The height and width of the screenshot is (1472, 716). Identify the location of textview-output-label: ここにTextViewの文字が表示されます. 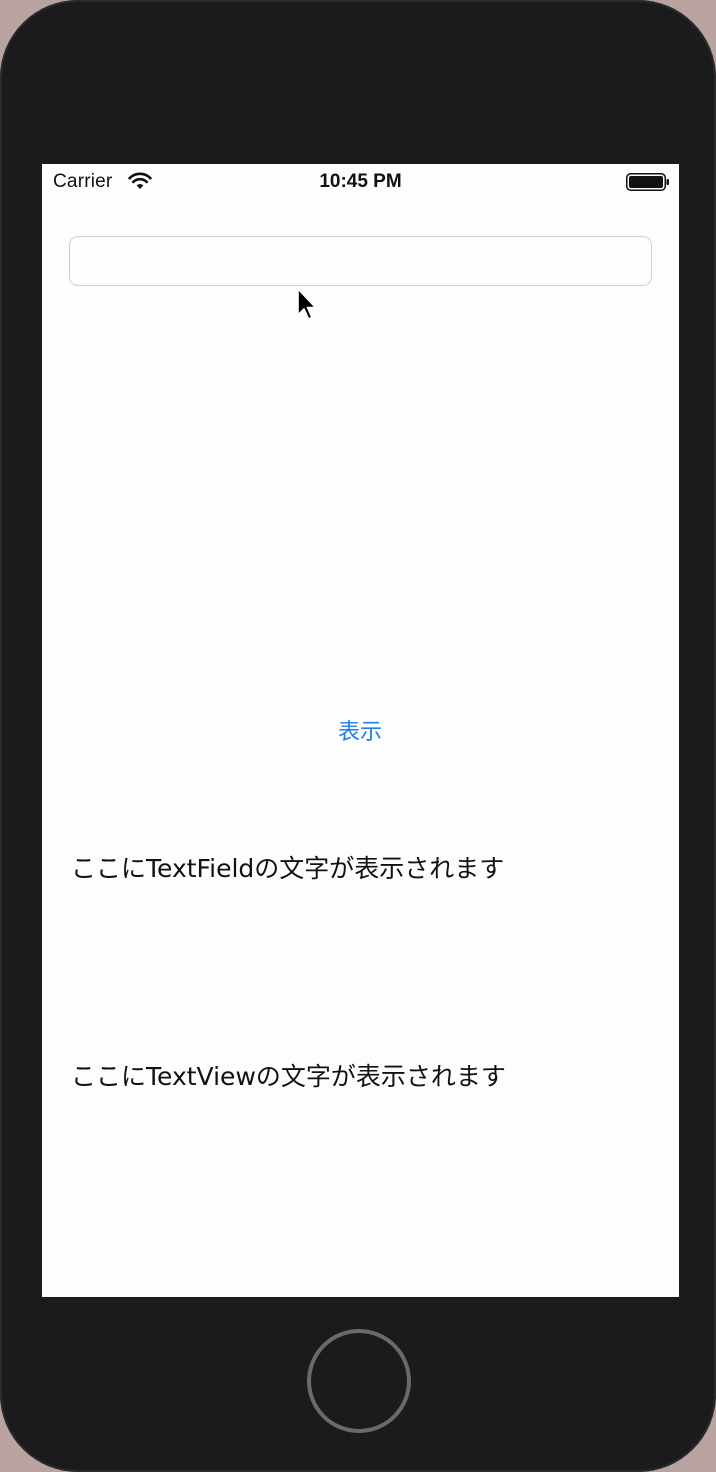
(288, 1076).